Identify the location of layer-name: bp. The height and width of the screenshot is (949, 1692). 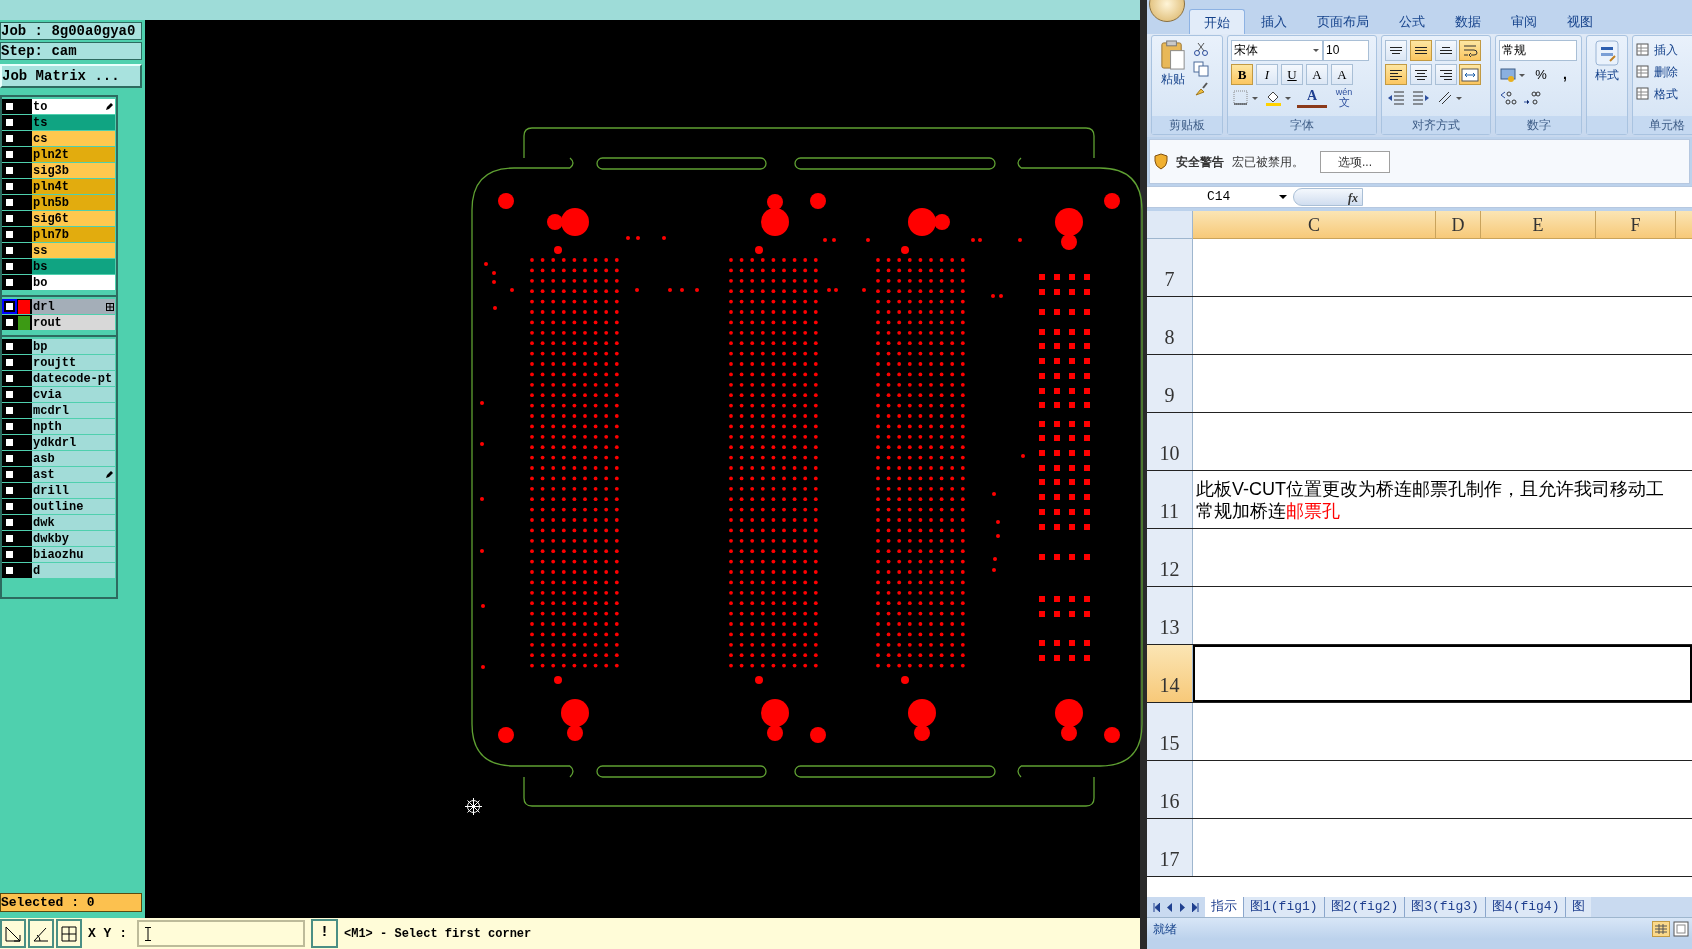
(73, 346).